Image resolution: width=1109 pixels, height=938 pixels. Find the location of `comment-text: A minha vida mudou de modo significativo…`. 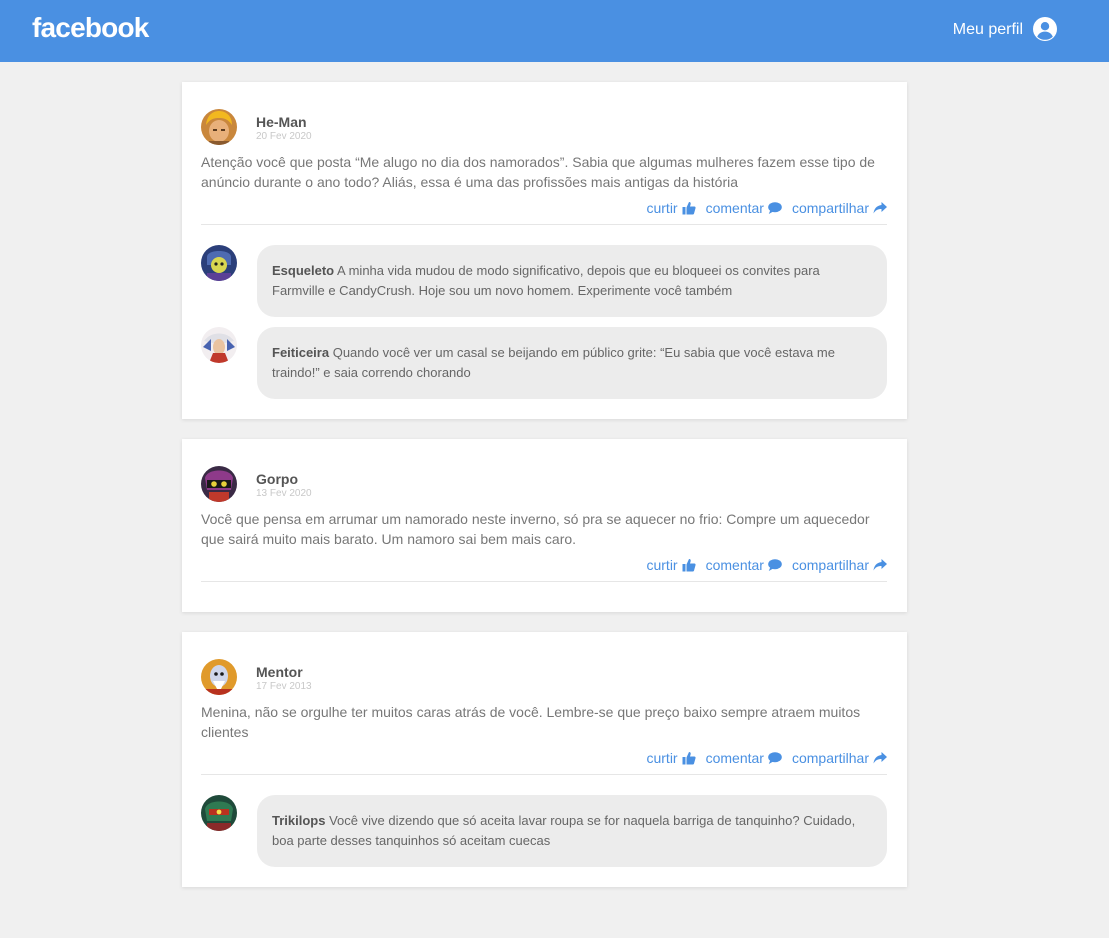

comment-text: A minha vida mudou de modo significativo… is located at coordinates (546, 280).